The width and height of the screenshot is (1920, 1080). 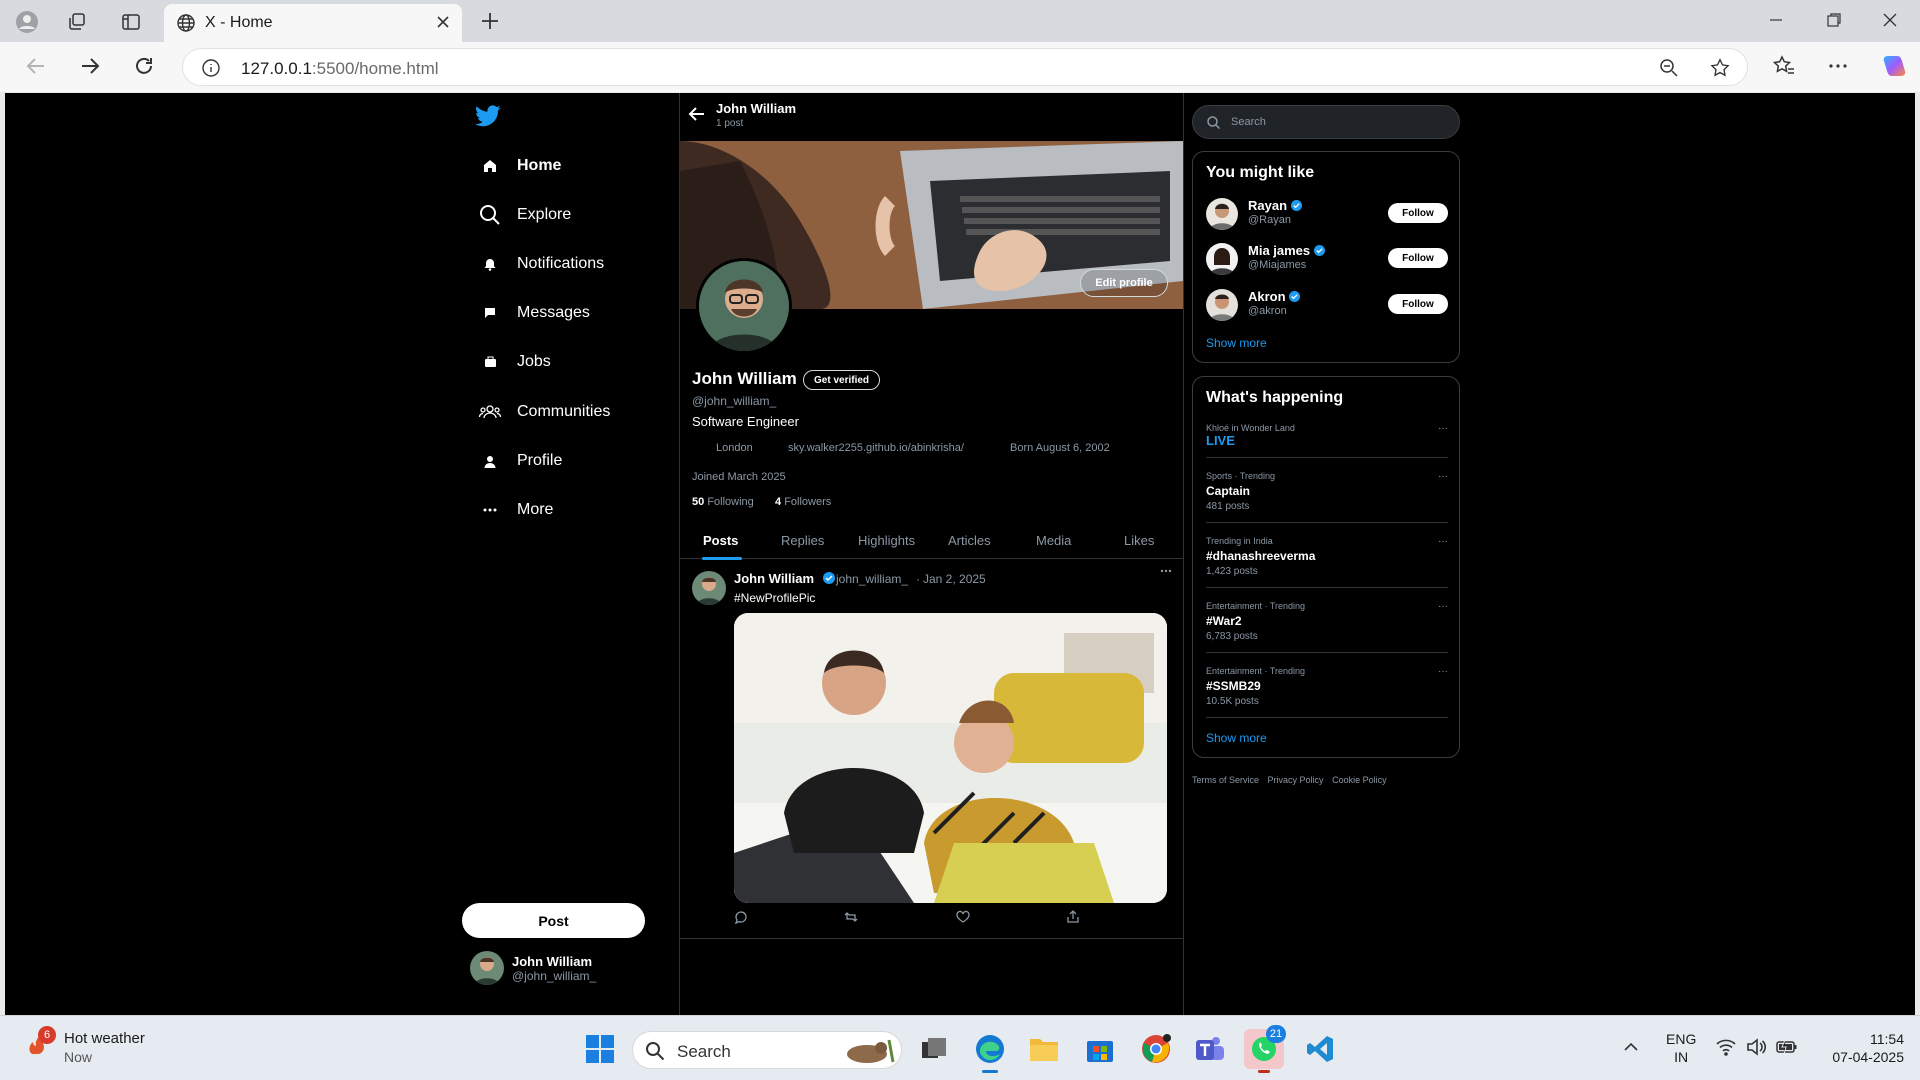 I want to click on nav-home: Home, so click(x=519, y=166).